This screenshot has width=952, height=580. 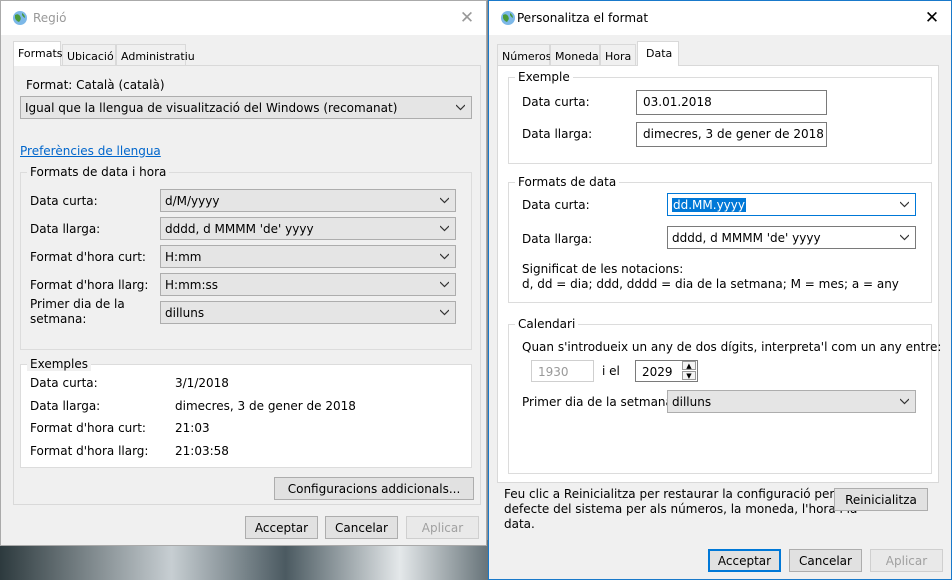 What do you see at coordinates (98, 172) in the screenshot?
I see `group-title: Formats de data i hora` at bounding box center [98, 172].